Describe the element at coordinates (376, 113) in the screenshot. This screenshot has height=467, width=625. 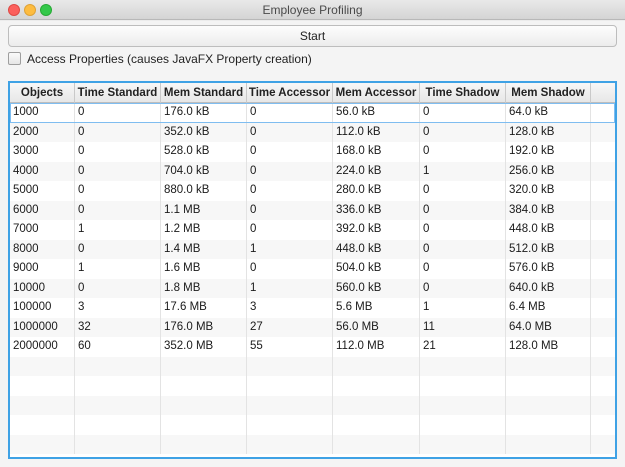
I see `cell-mem-accessor: 56.0 kB` at that location.